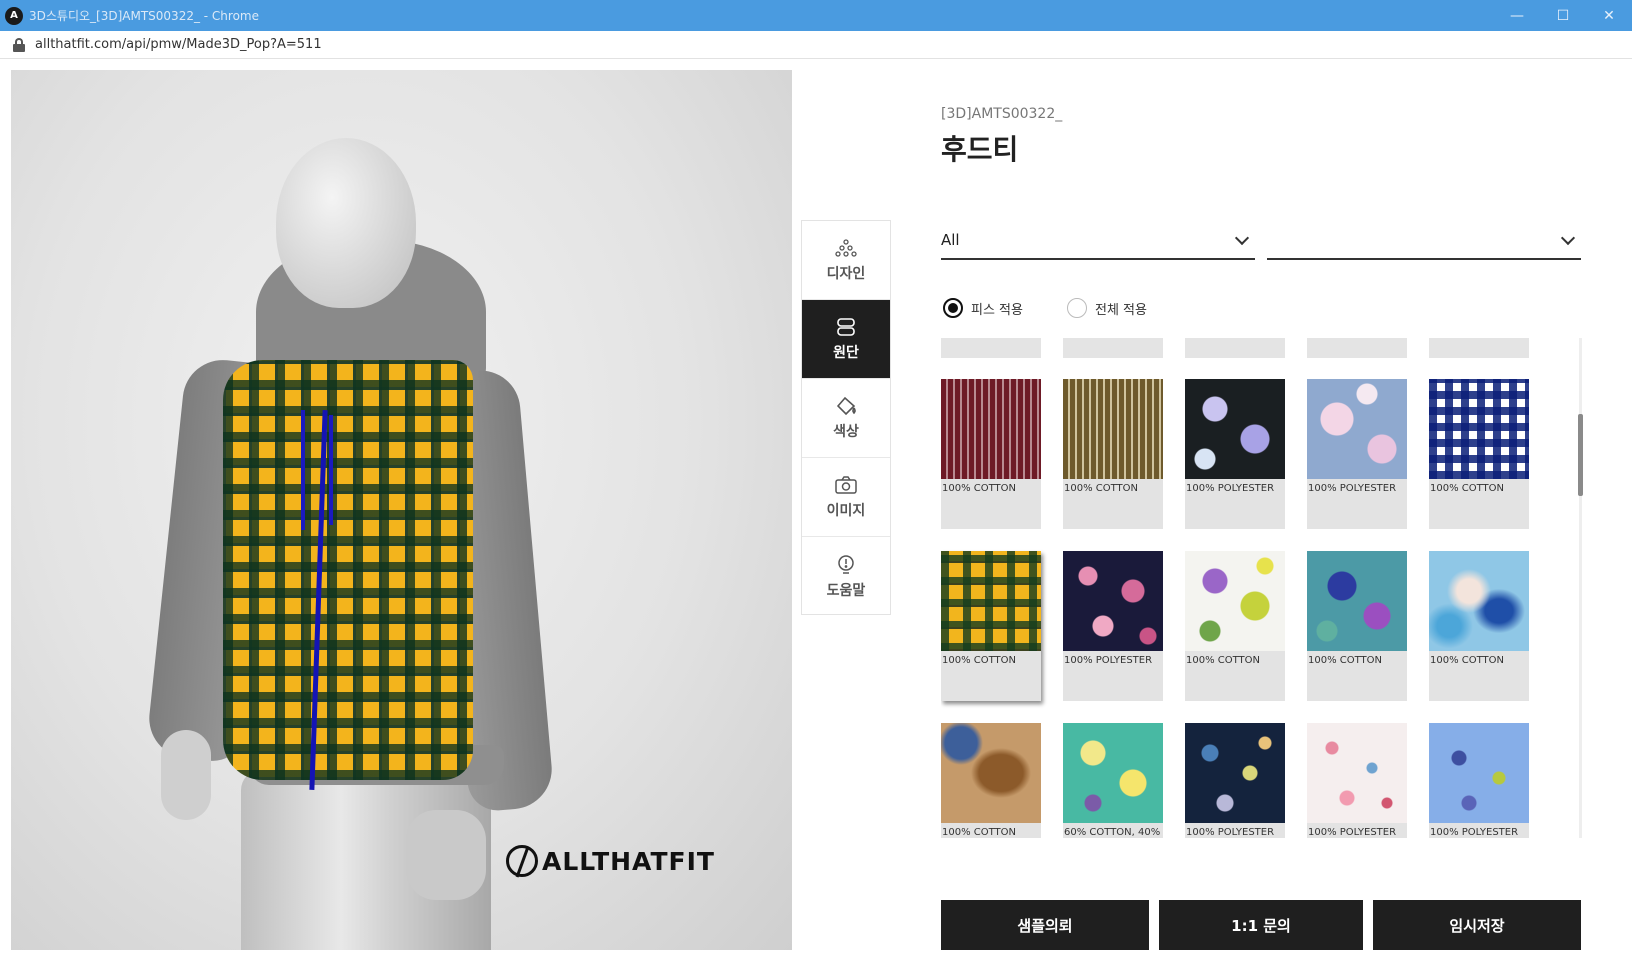  Describe the element at coordinates (1045, 308) in the screenshot. I see `apply-mode-group: 피스 적용 전체 적용` at that location.